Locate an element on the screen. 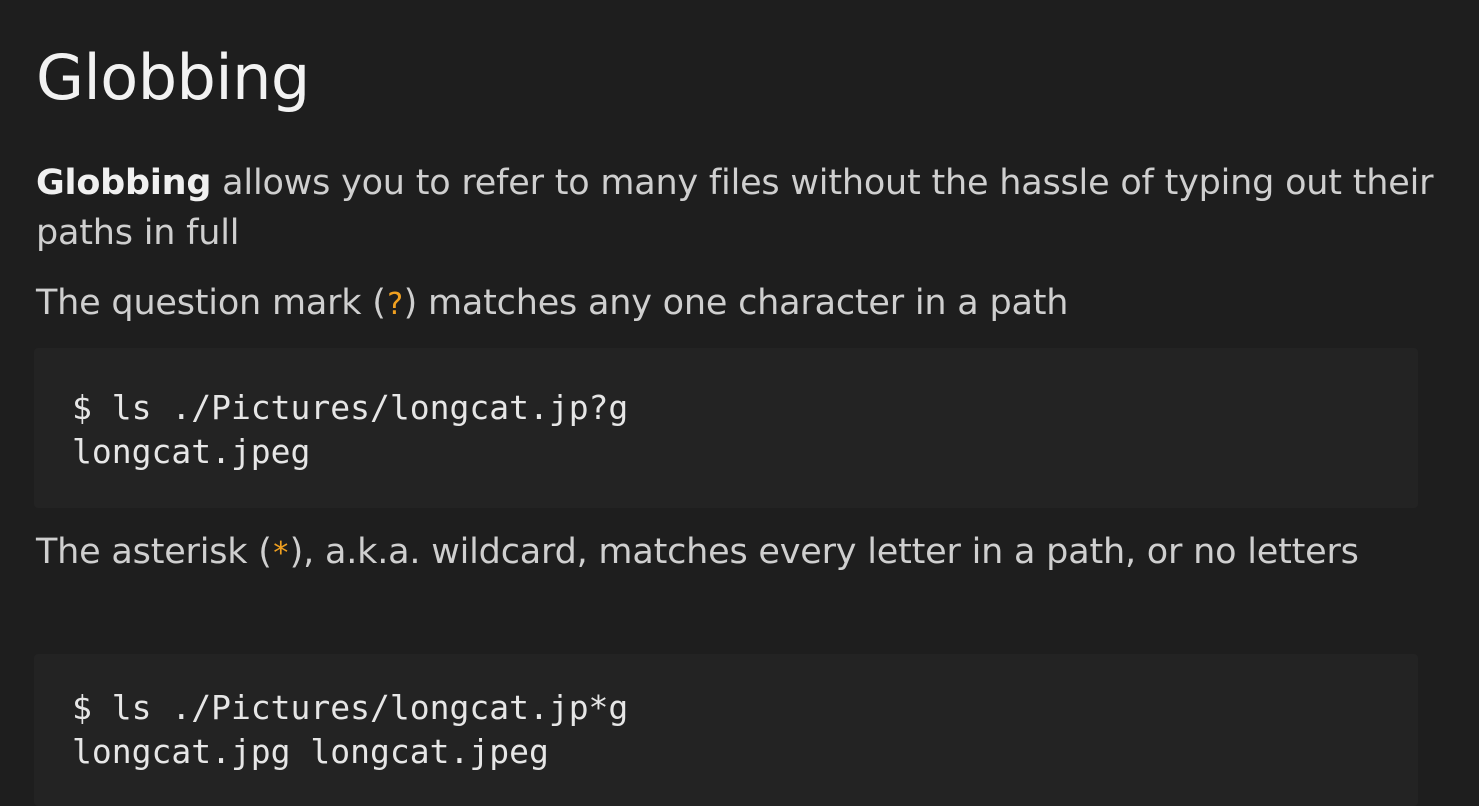  qm-text-after: ) matches any one character in a path is located at coordinates (736, 303).